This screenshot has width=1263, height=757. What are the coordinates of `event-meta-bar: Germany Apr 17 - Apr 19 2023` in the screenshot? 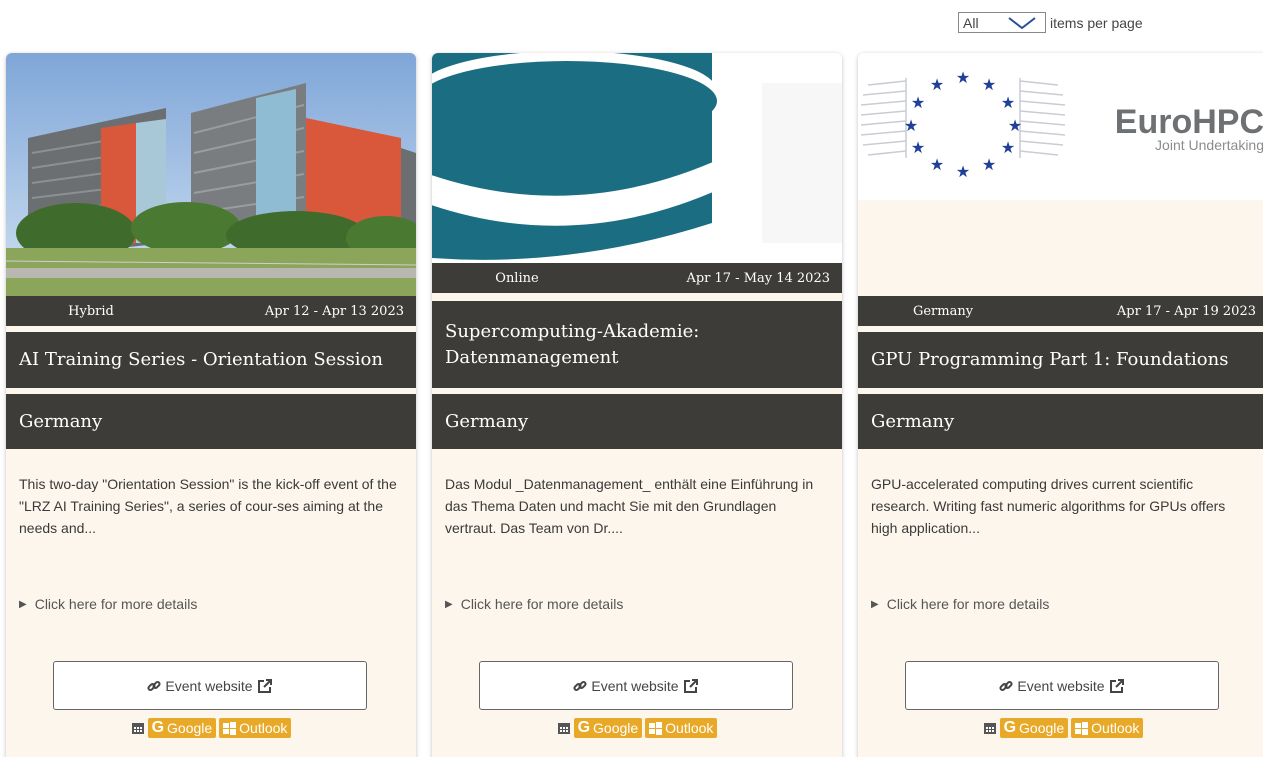 It's located at (1060, 311).